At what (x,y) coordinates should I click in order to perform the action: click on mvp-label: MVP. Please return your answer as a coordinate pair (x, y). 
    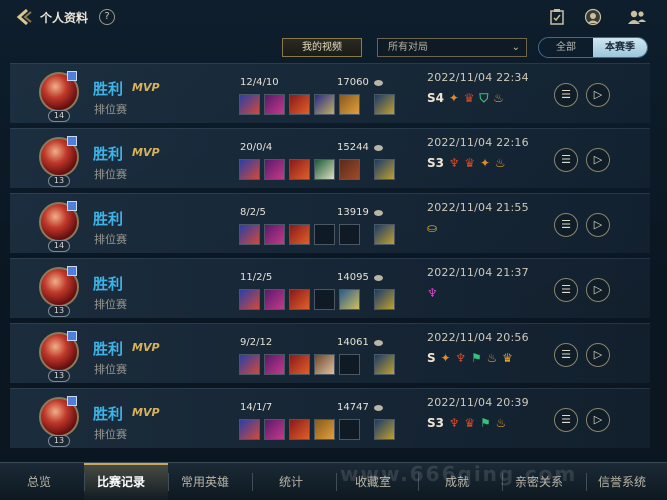
    Looking at the image, I should click on (146, 87).